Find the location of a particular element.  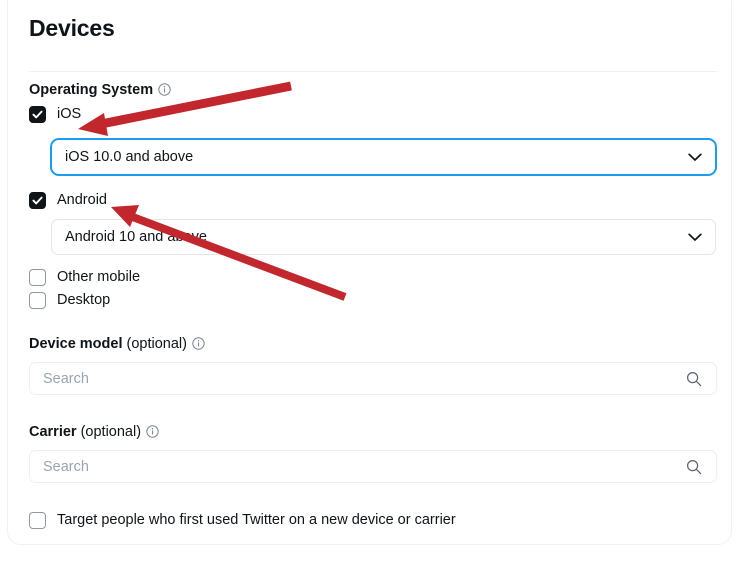

checkbox-row-ios: iOS is located at coordinates (55, 114).